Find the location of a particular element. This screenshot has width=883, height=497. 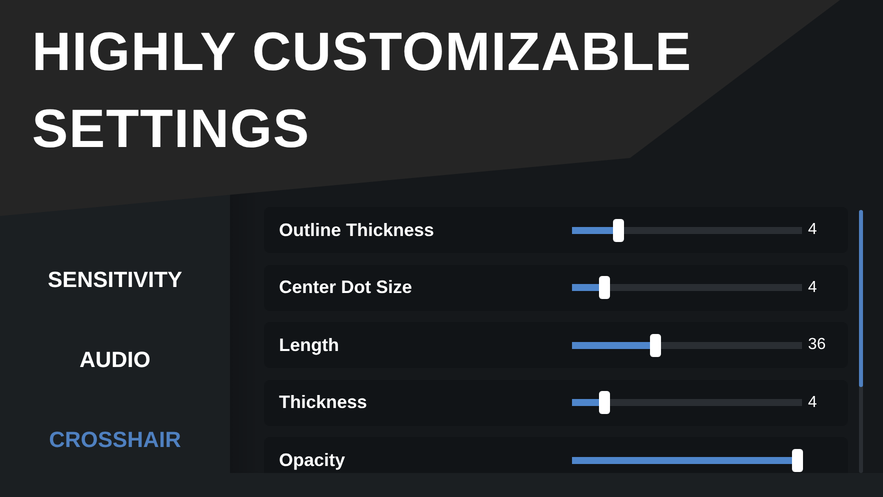

setting-label: Outline Thickness is located at coordinates (357, 230).